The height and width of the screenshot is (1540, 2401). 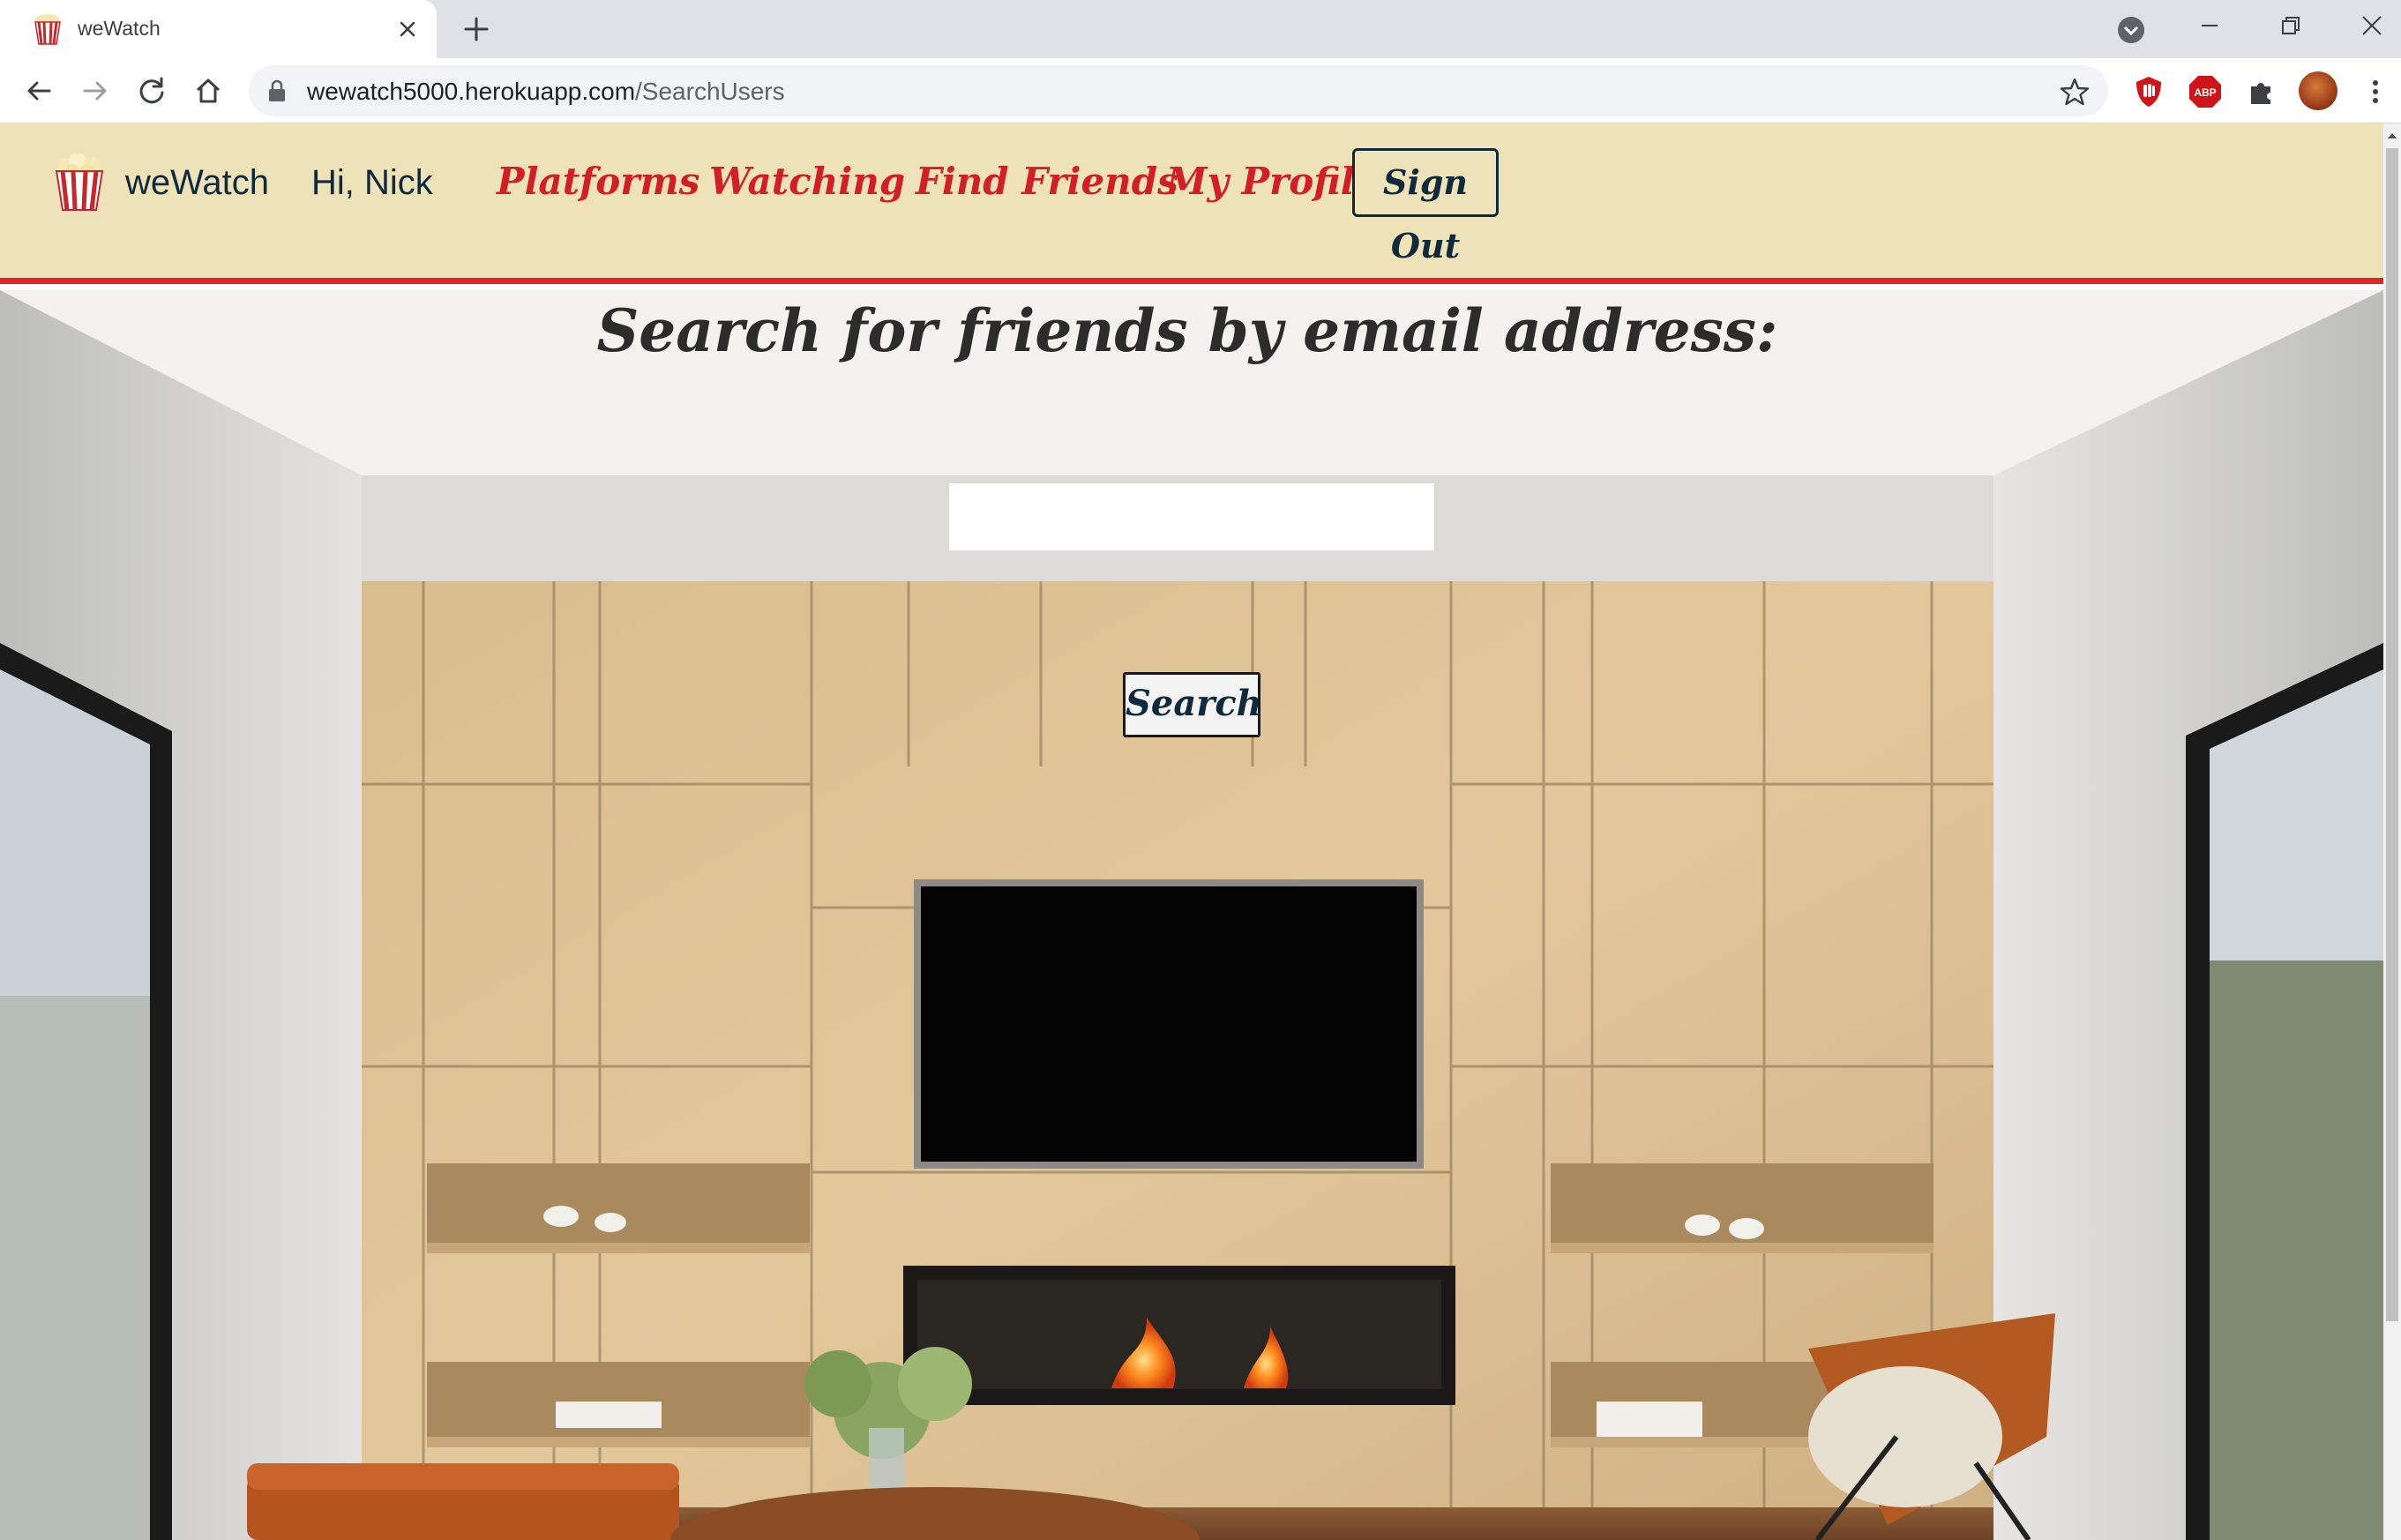 I want to click on url-path: /SearchUsers, so click(x=710, y=91).